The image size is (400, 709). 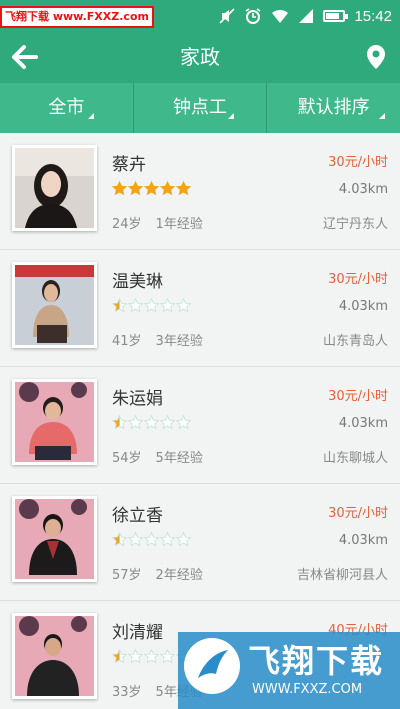 I want to click on filter-area-label: 全市, so click(x=66, y=107).